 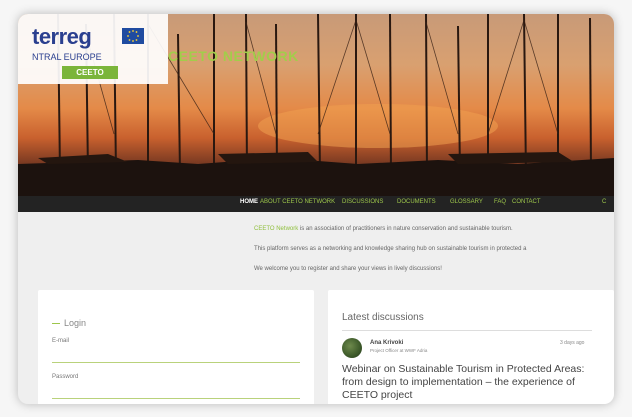 I want to click on nav-more: C, so click(x=604, y=202).